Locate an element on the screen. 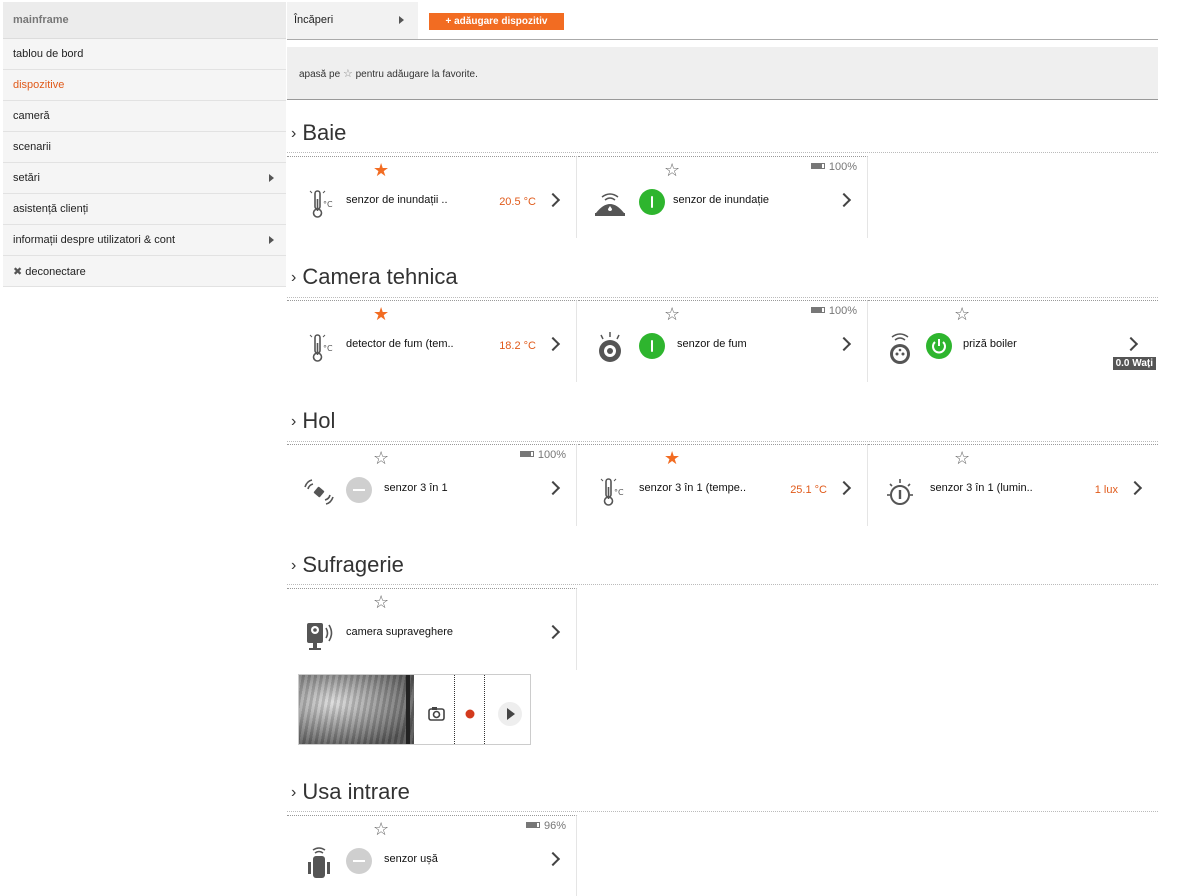  sidebar-item-room: cameră is located at coordinates (144, 116).